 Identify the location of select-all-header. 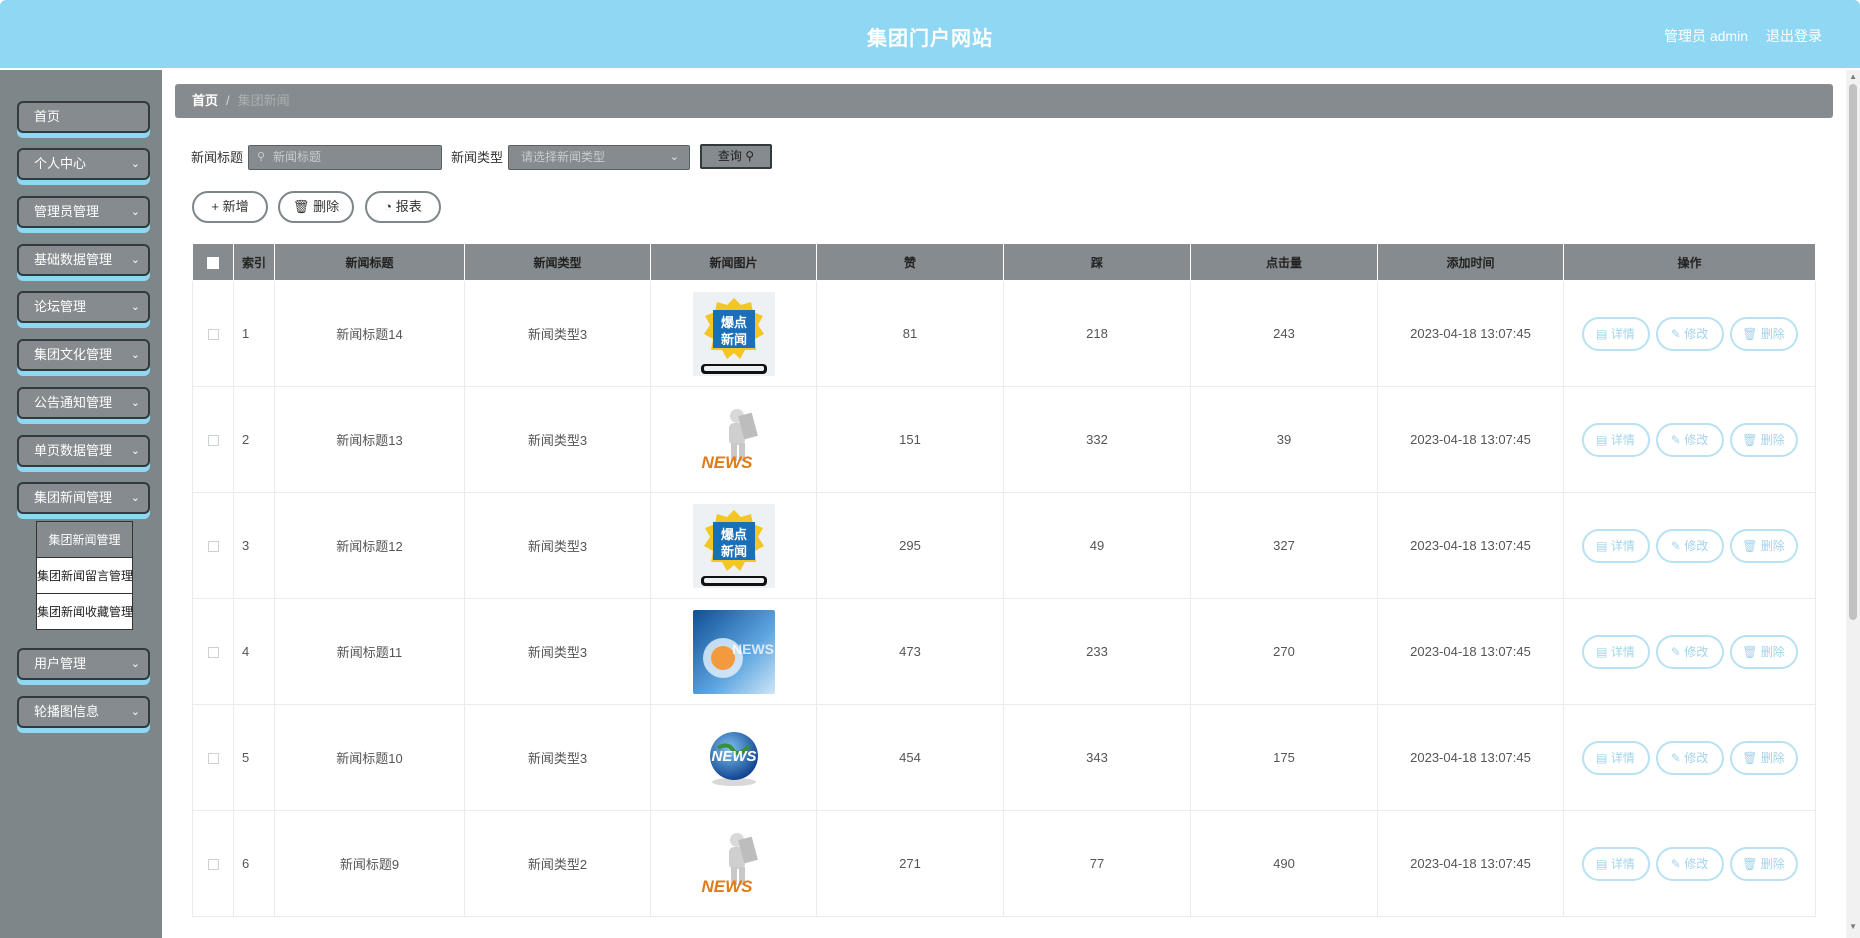
(213, 262).